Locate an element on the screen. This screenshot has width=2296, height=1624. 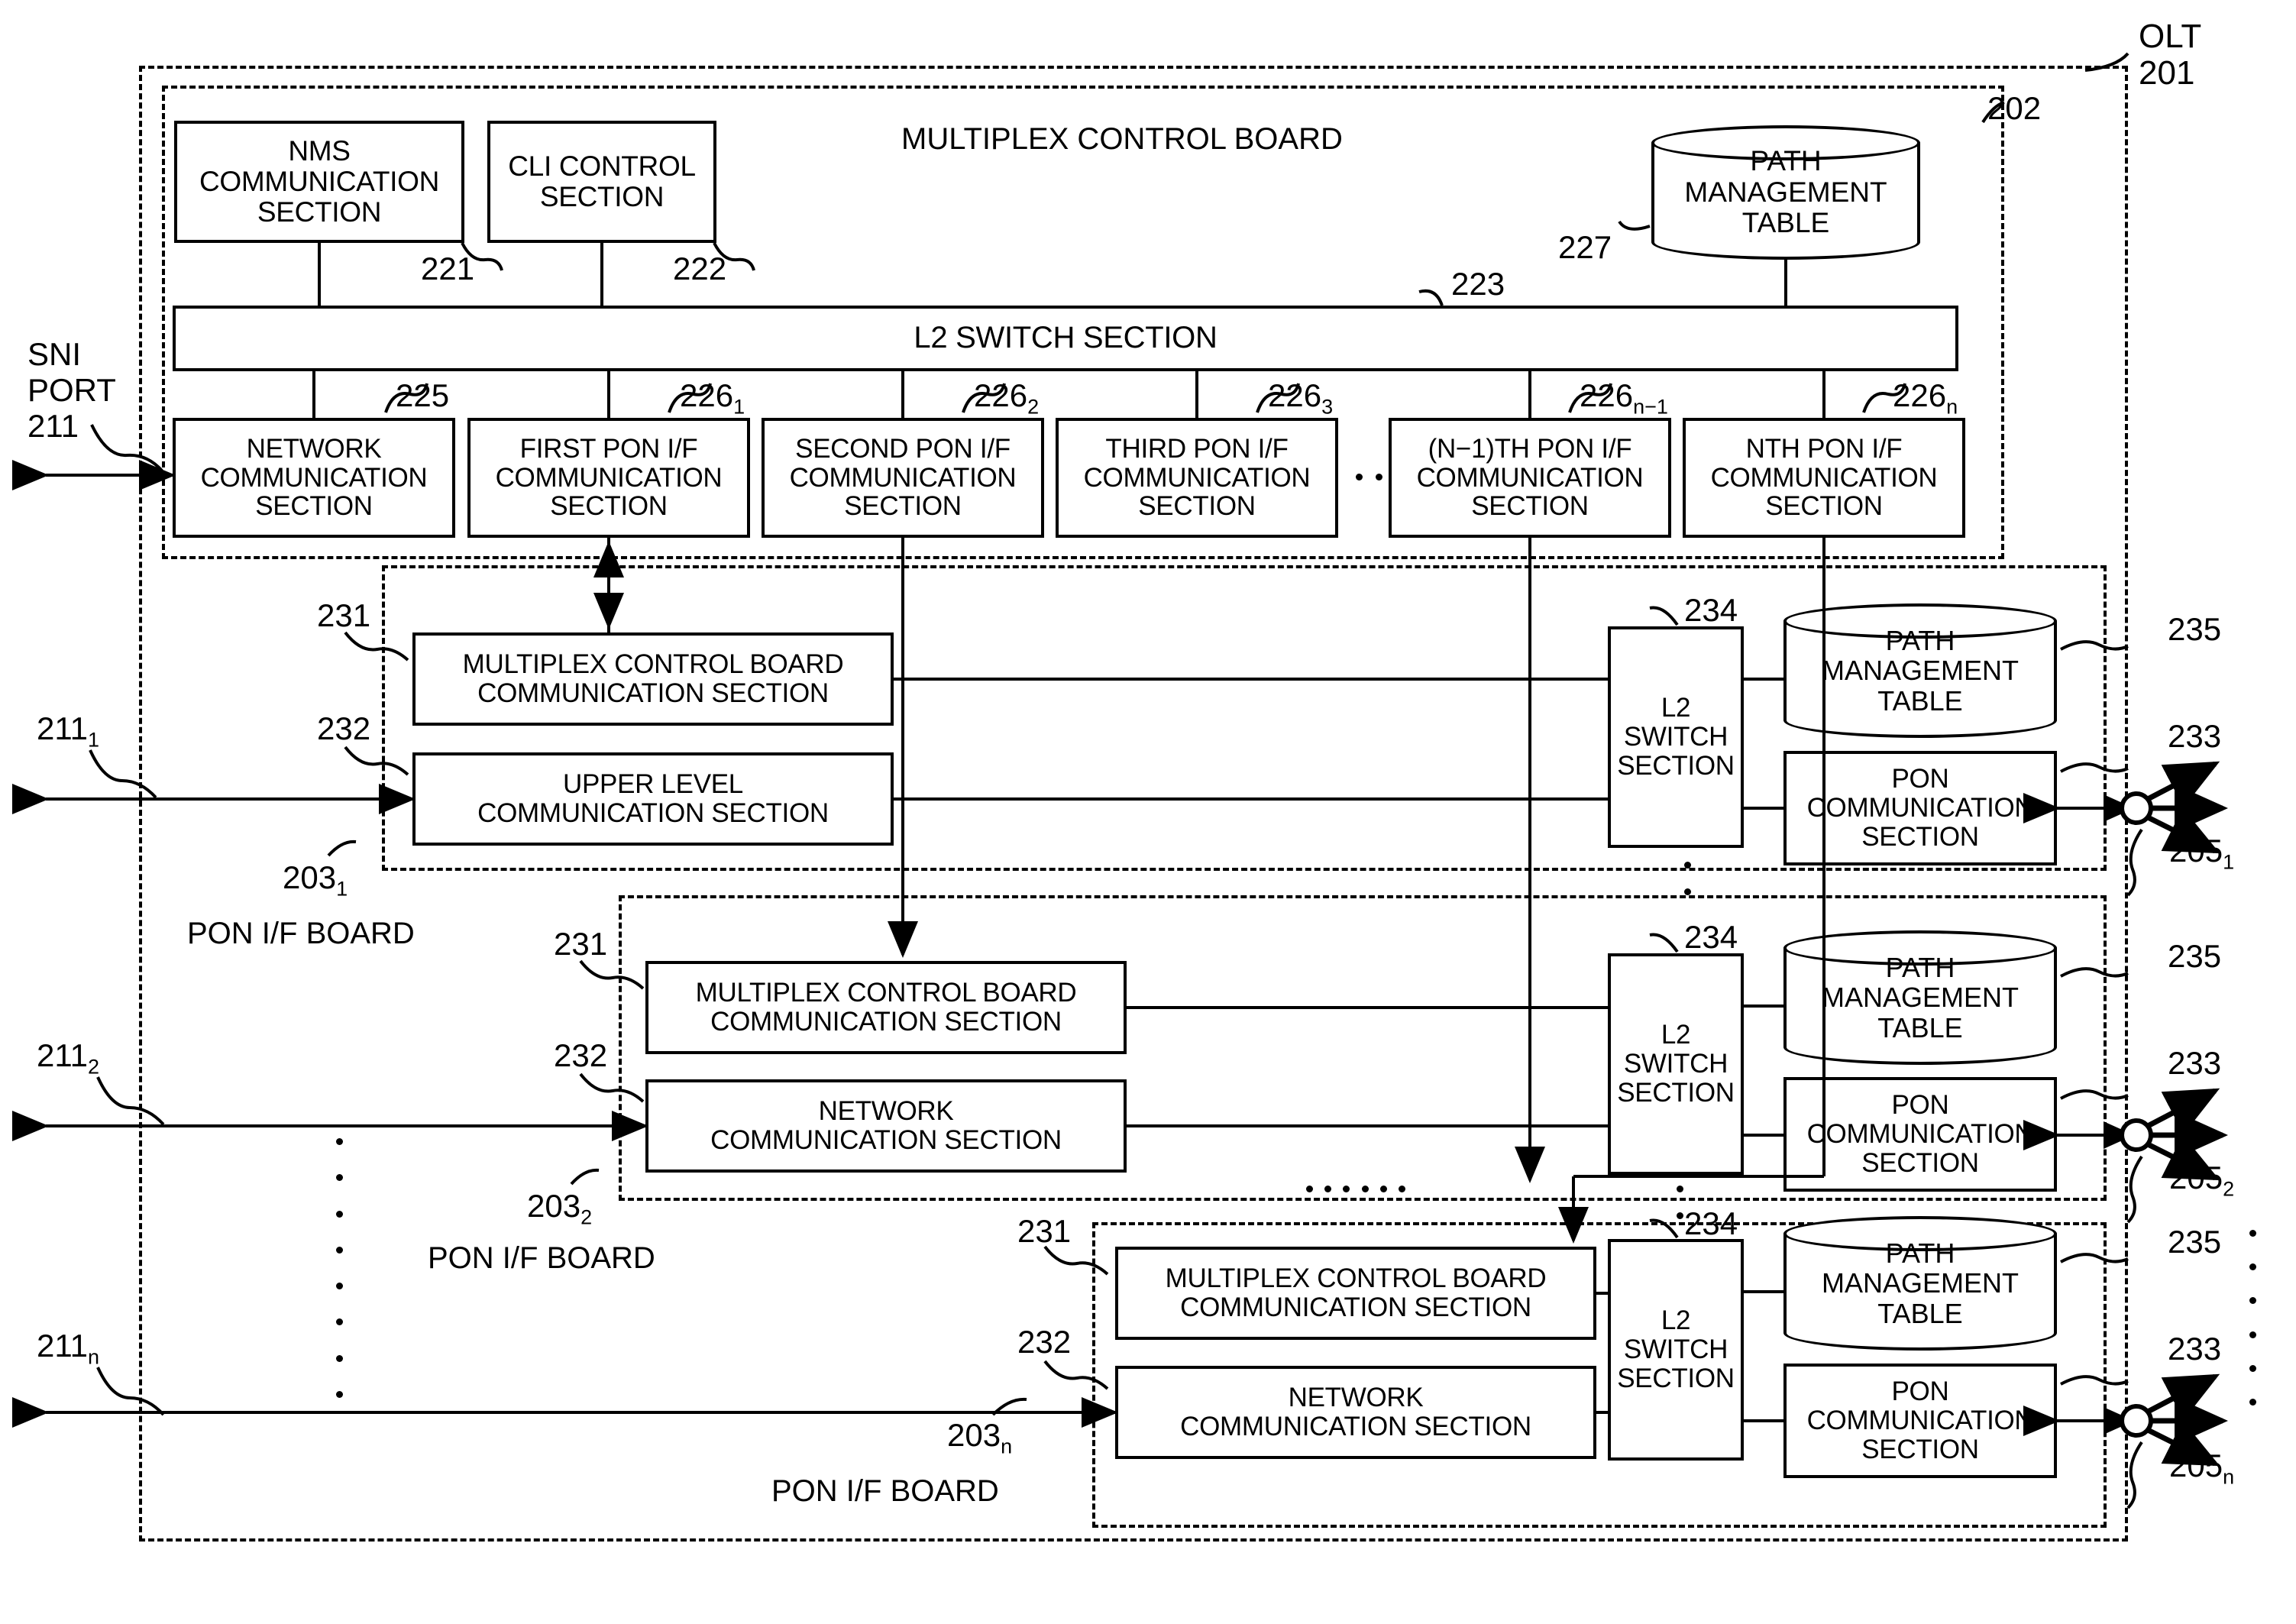
pon-board-2-pon-communication-section-label: PON COMMUNICATION SECTION is located at coordinates (1920, 1134).